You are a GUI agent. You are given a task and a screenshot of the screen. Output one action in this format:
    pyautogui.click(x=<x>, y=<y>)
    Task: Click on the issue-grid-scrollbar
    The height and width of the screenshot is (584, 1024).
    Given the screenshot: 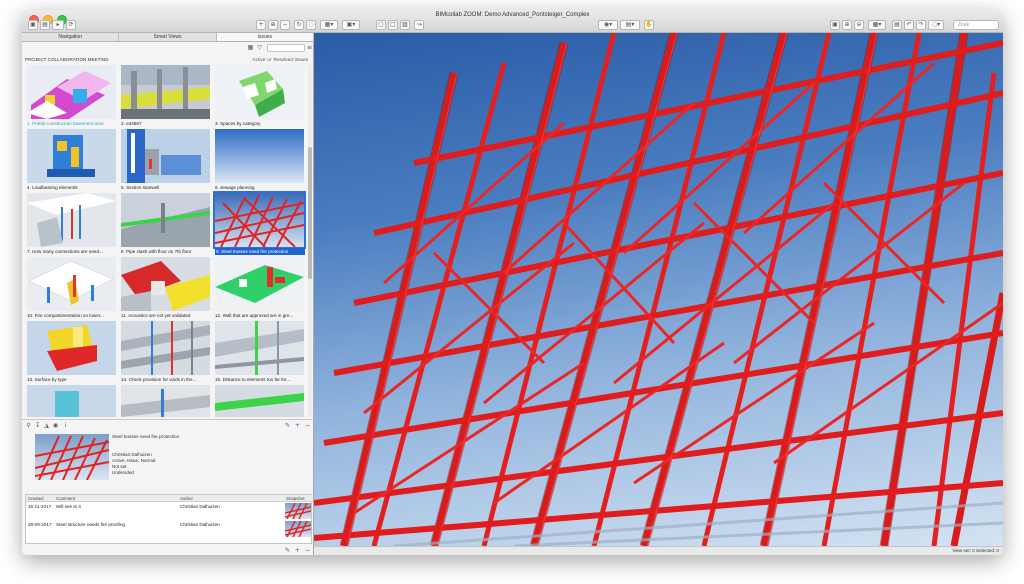 What is the action you would take?
    pyautogui.click(x=310, y=241)
    